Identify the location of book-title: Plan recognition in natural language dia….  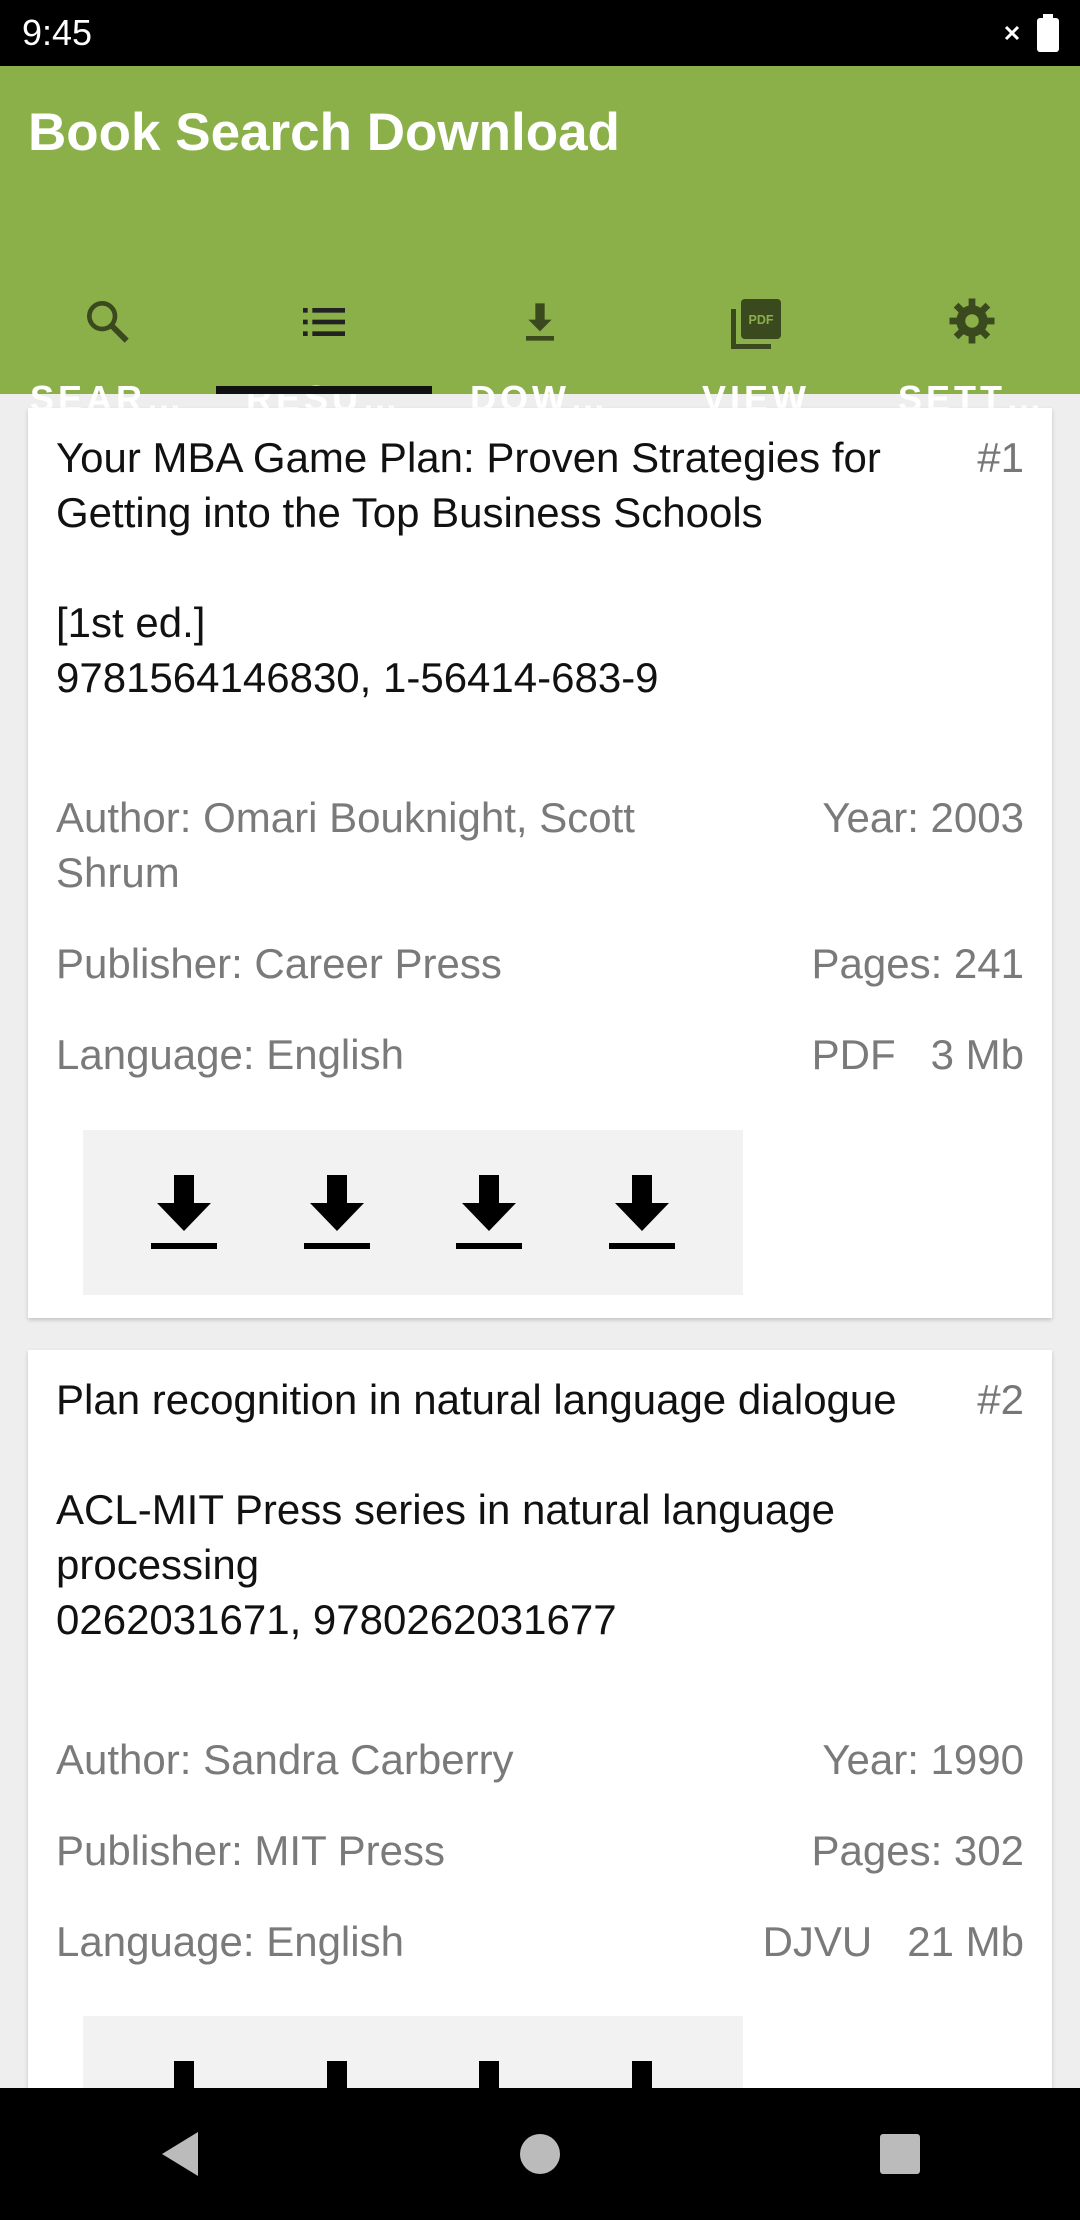
(476, 1509).